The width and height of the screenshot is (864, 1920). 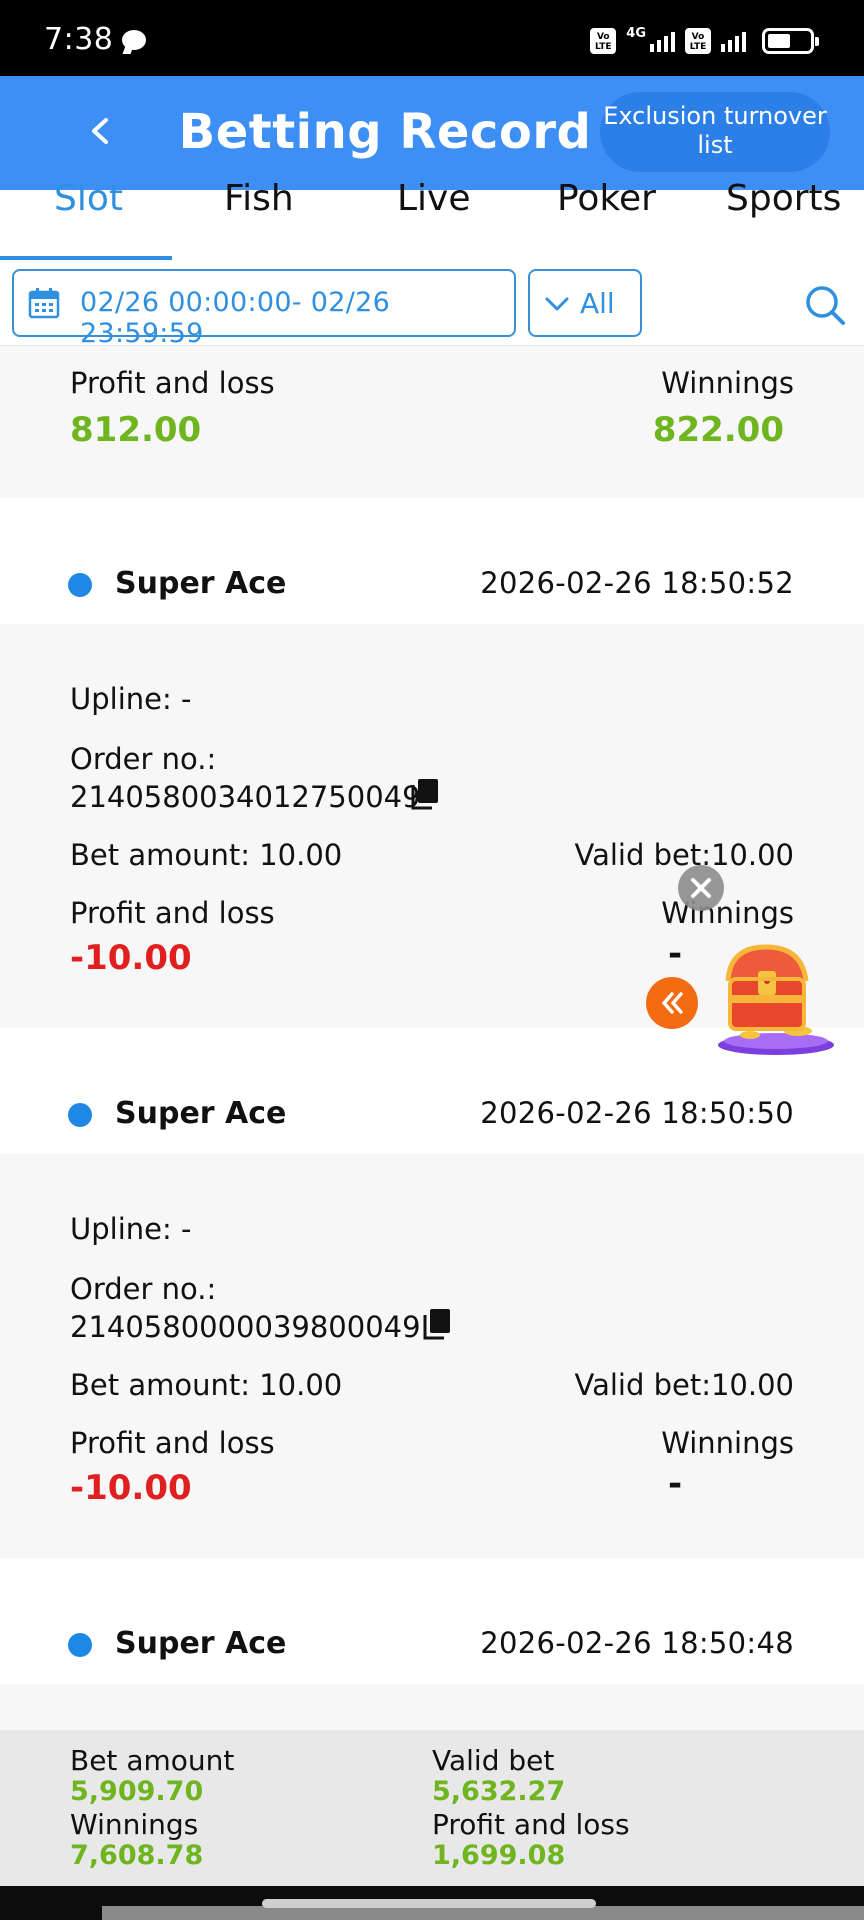 I want to click on type-select-value: All, so click(x=597, y=303).